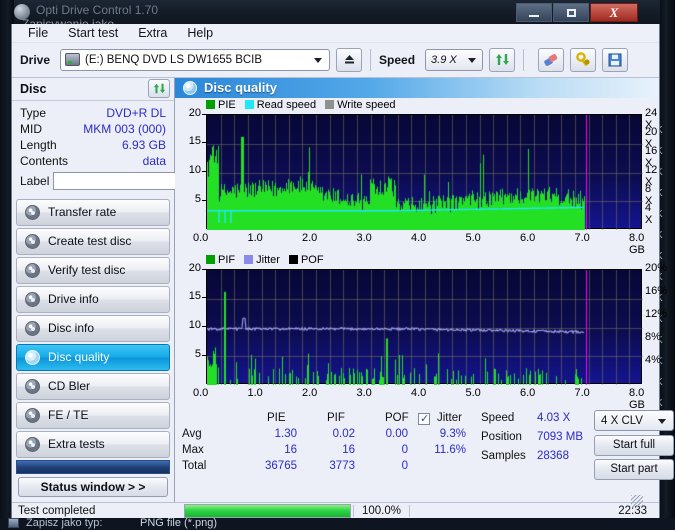 Image resolution: width=675 pixels, height=530 pixels. What do you see at coordinates (193, 449) in the screenshot?
I see `stats-row-label-max: Max` at bounding box center [193, 449].